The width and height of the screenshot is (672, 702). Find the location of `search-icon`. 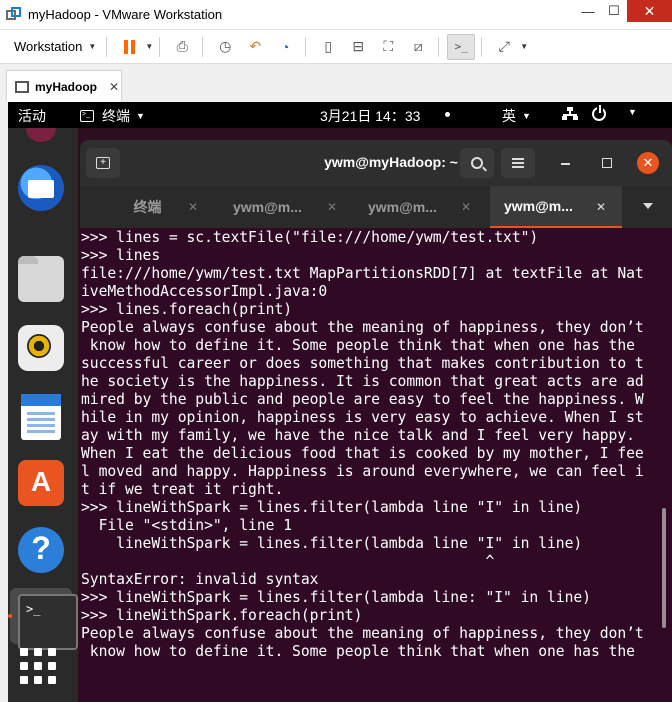

search-icon is located at coordinates (477, 163).